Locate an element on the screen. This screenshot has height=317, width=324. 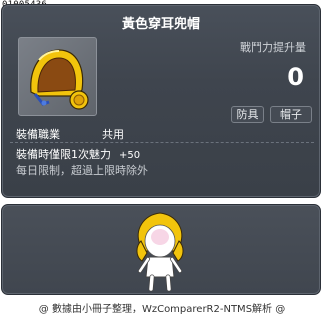
item-name: 黃色穿耳兜帽 is located at coordinates (160, 24).